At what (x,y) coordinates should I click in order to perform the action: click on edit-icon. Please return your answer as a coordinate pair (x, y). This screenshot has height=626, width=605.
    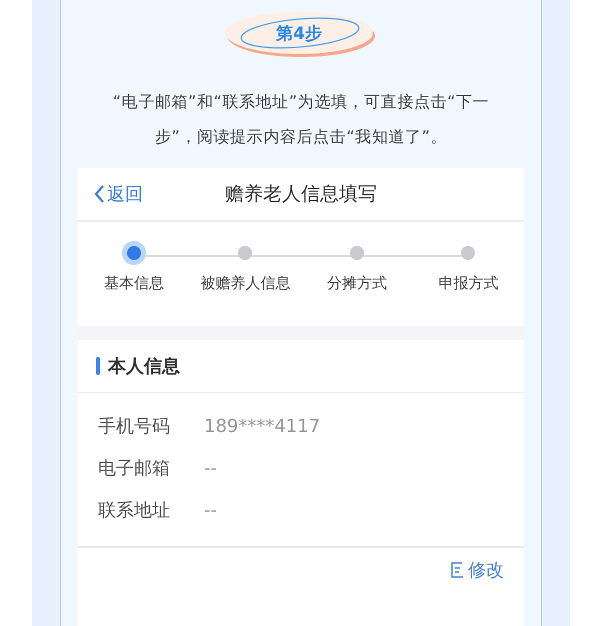
    Looking at the image, I should click on (457, 570).